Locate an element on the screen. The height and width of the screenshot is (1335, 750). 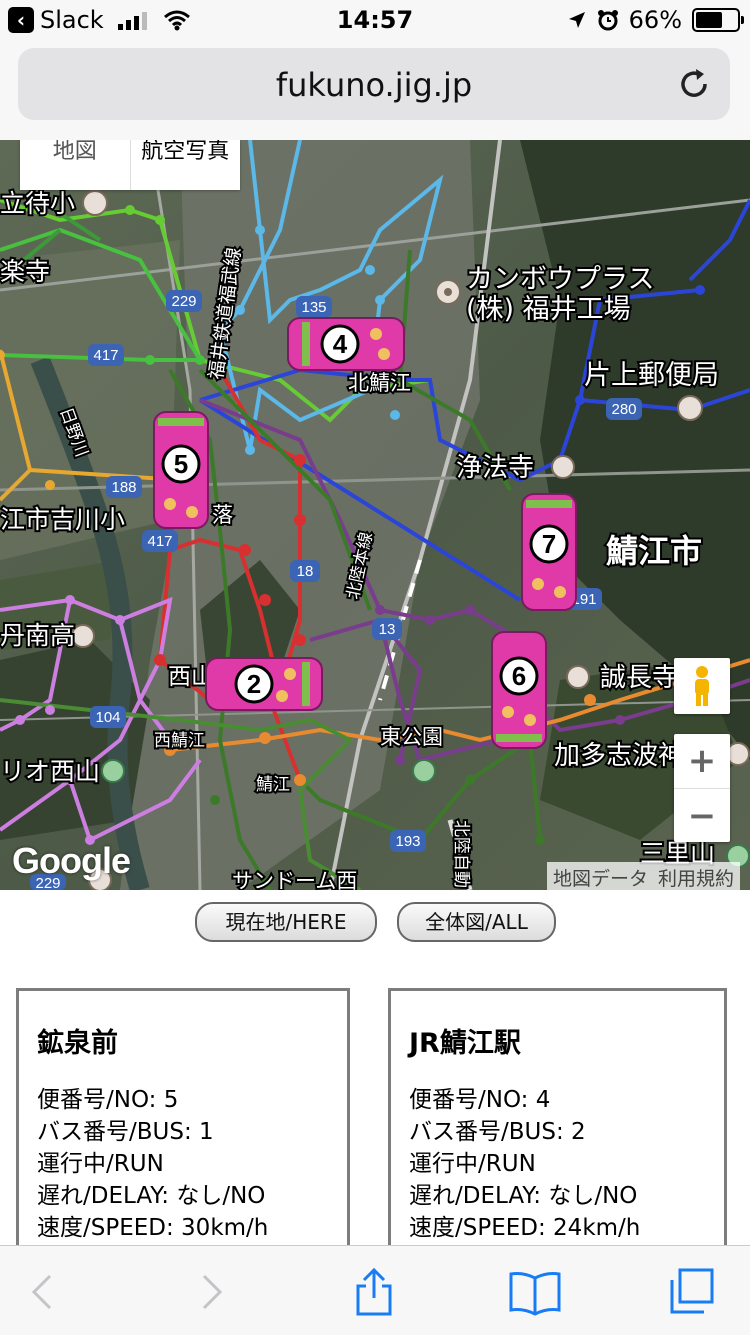
bus-number: バス番号/BUS: 2 is located at coordinates (497, 1132).